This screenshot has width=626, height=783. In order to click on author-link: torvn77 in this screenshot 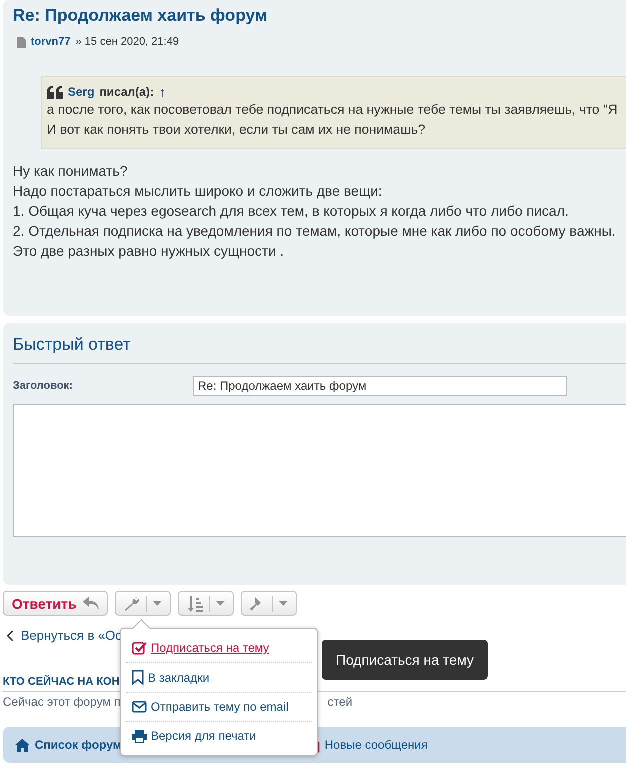, I will do `click(51, 42)`.